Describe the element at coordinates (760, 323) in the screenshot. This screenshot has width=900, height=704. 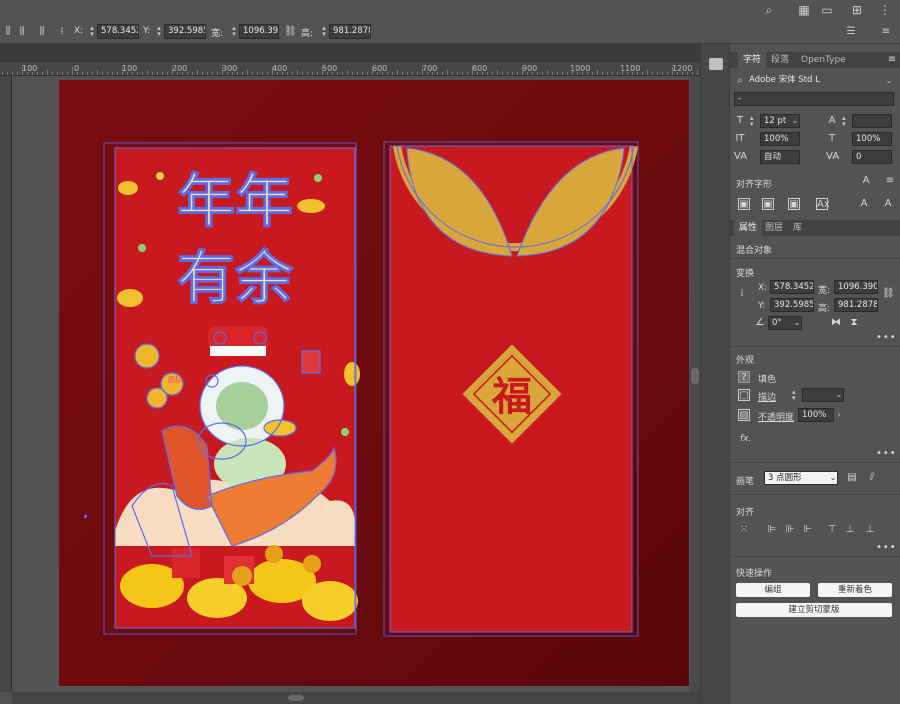
I see `rotate-icon: ∠` at that location.